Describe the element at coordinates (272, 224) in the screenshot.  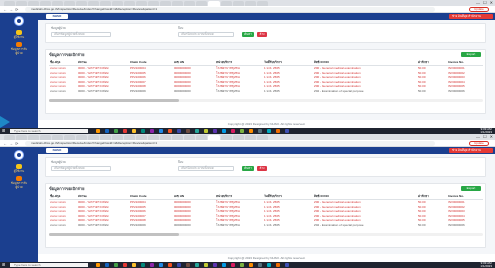
I see `table-cell: 1 ม.ค. 2565` at that location.